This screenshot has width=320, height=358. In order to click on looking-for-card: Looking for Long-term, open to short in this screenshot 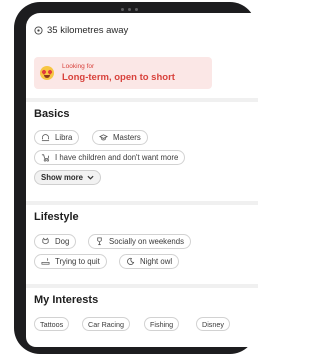, I will do `click(123, 73)`.